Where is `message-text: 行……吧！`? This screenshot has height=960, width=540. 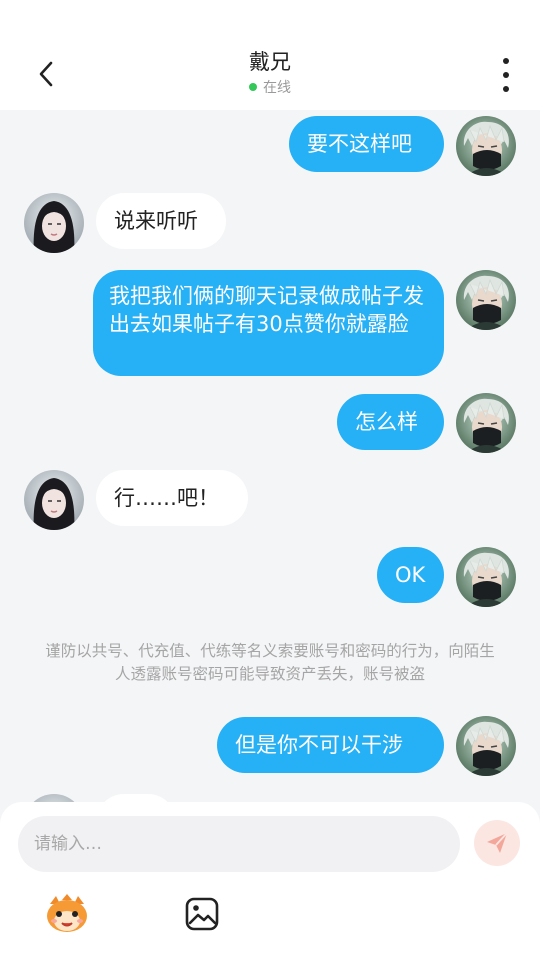
message-text: 行……吧！ is located at coordinates (166, 498).